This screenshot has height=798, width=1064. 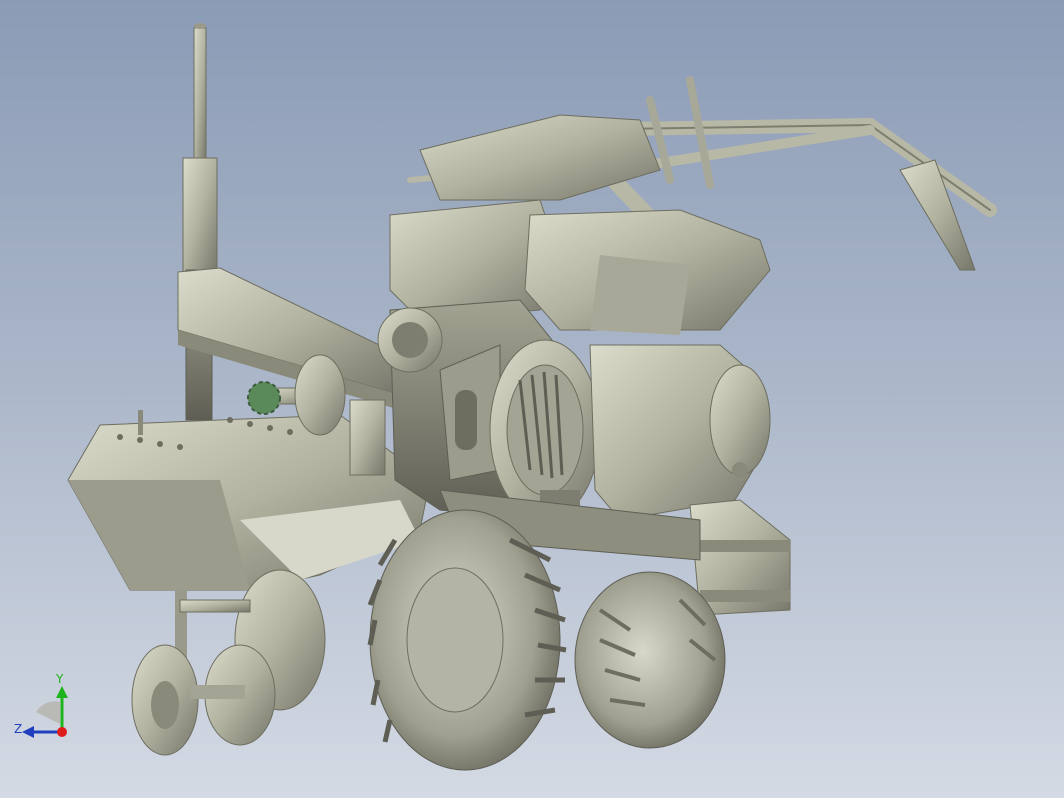 I want to click on tire-right, so click(x=650, y=660).